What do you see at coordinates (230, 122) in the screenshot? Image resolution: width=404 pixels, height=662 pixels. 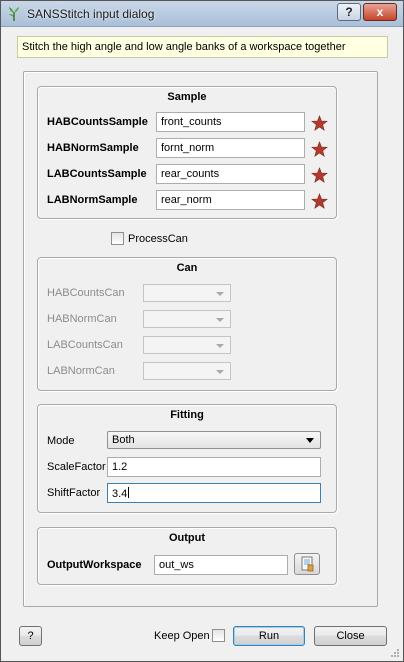 I see `hab-counts-sample-input: front_counts` at bounding box center [230, 122].